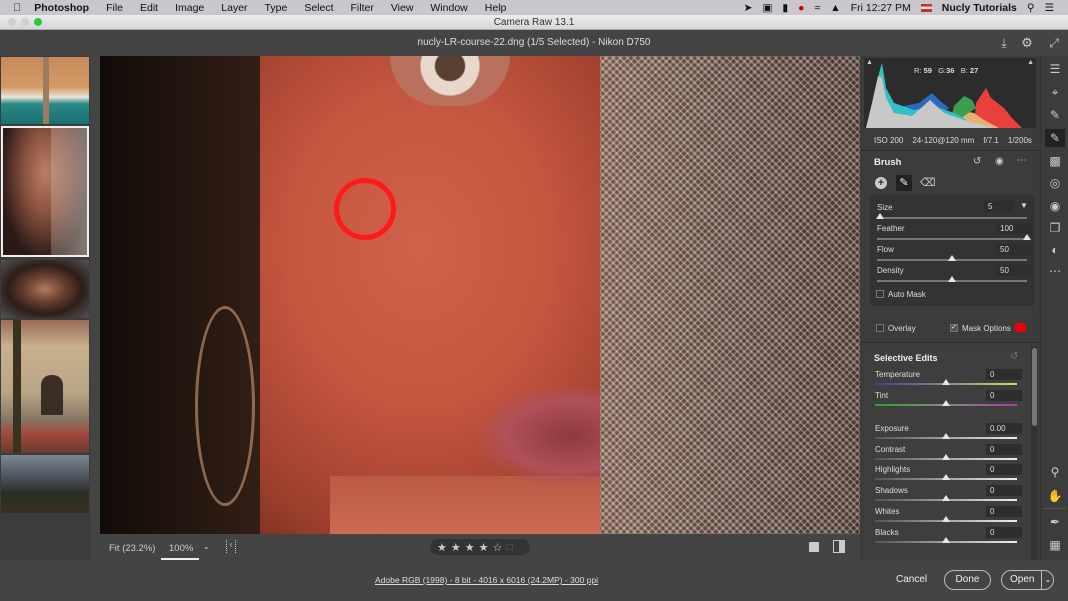 This screenshot has height=601, width=1068. What do you see at coordinates (132, 548) in the screenshot?
I see `fit-zoom-button: Fit (23.2%)` at bounding box center [132, 548].